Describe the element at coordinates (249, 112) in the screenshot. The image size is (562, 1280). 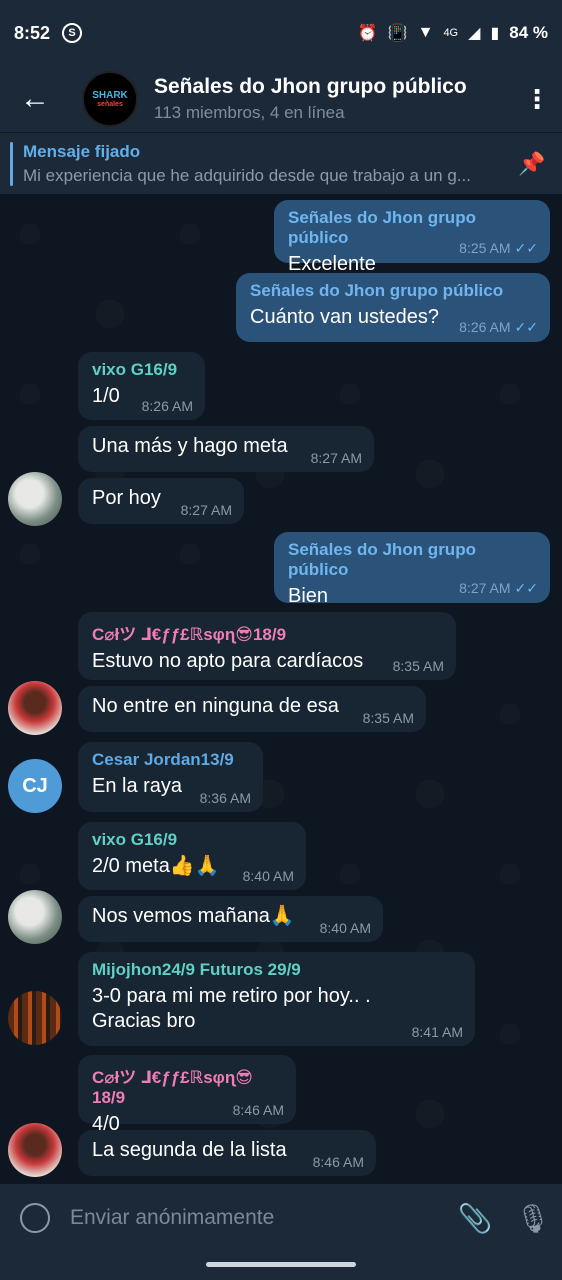
I see `chat-subtitle: 113 miembros, 4 en línea` at that location.